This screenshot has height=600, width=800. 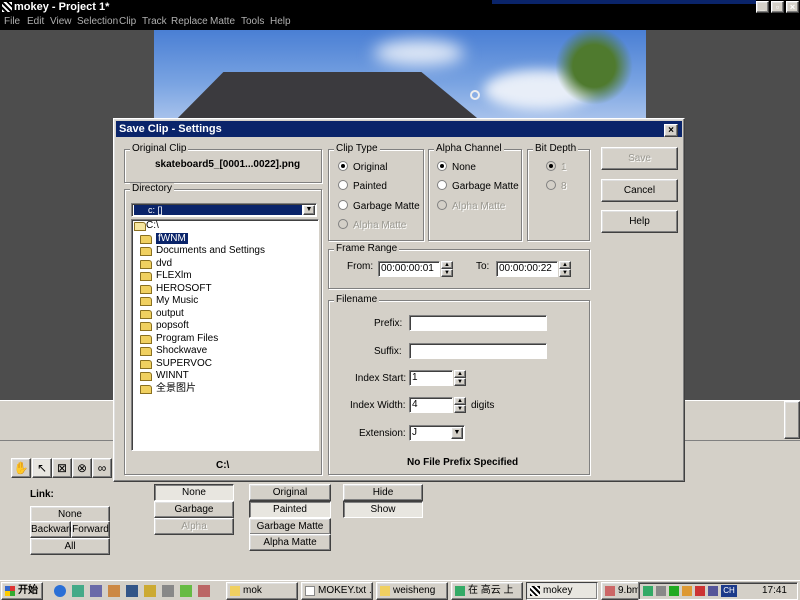 I want to click on menu-track: Track, so click(x=154, y=21).